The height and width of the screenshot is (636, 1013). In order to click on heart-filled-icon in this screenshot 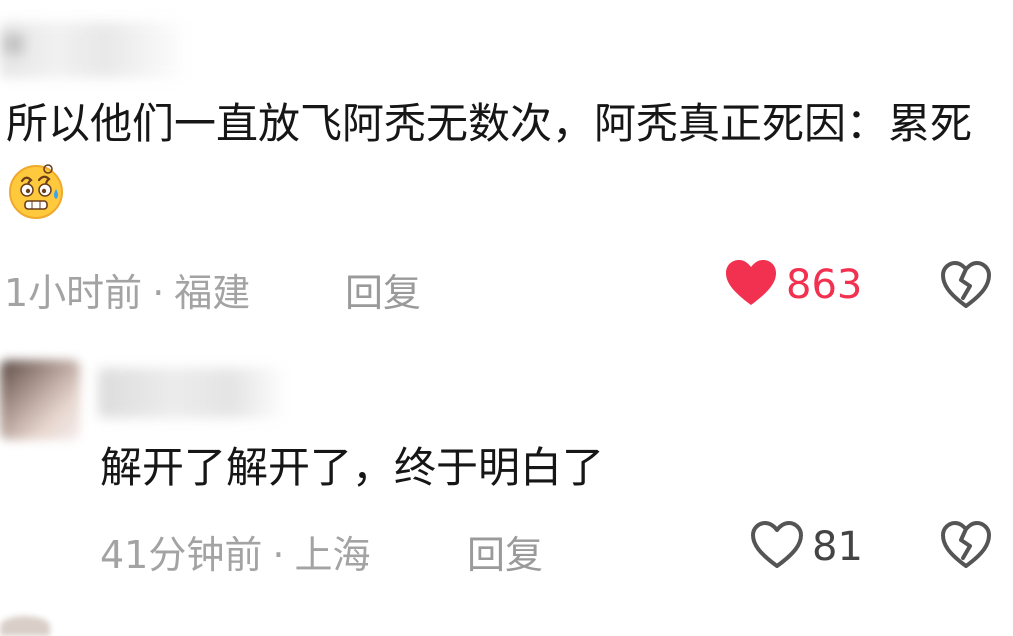, I will do `click(751, 285)`.